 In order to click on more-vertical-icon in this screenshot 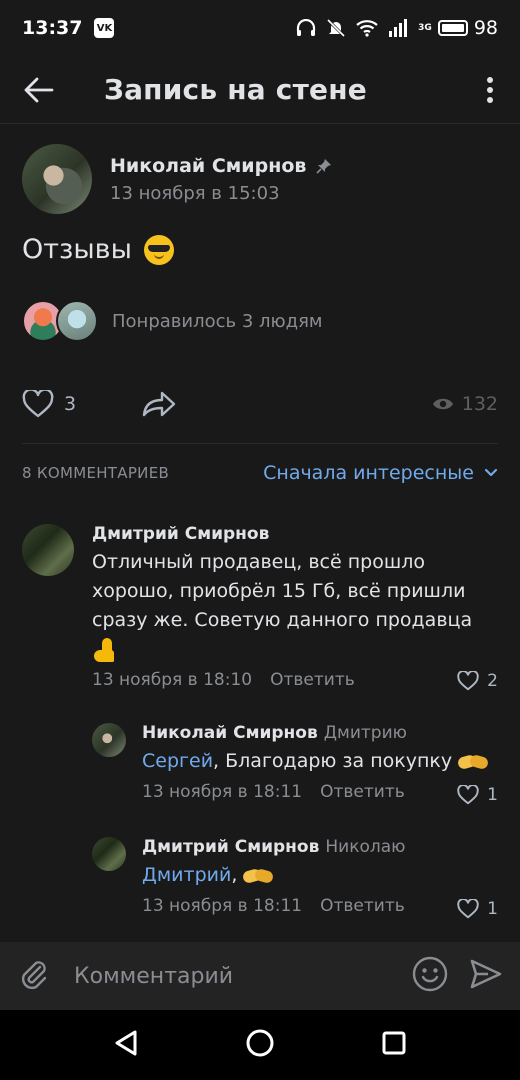, I will do `click(490, 89)`.